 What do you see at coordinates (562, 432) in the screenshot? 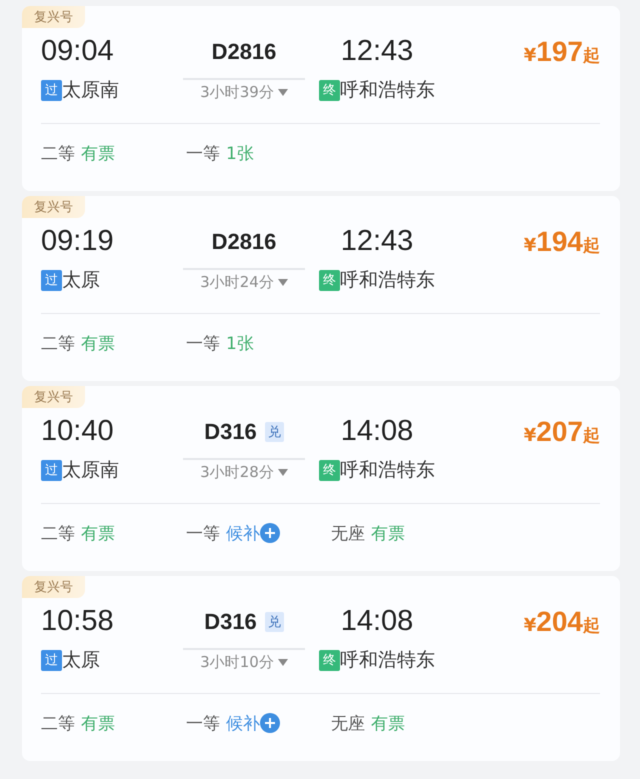
I see `price: ¥207起` at bounding box center [562, 432].